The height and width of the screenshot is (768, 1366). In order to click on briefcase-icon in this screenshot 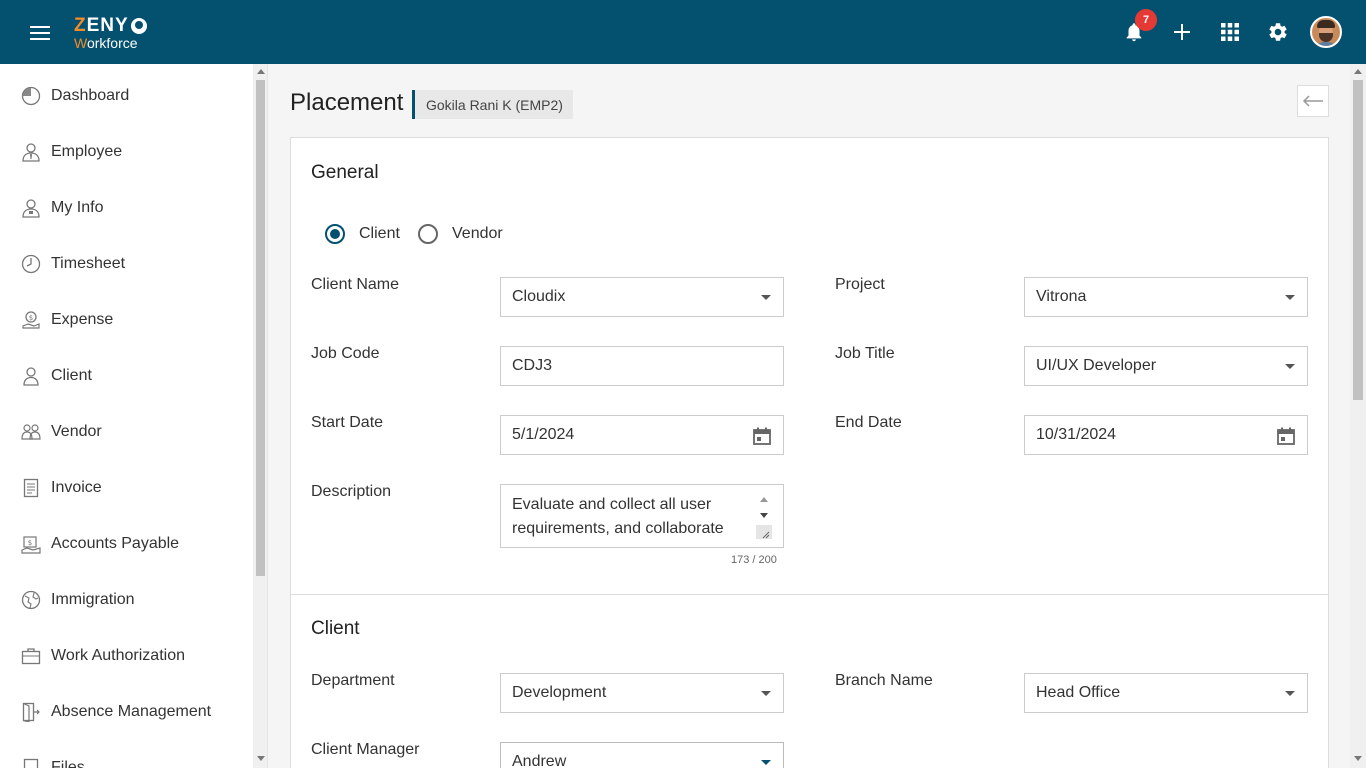, I will do `click(31, 656)`.